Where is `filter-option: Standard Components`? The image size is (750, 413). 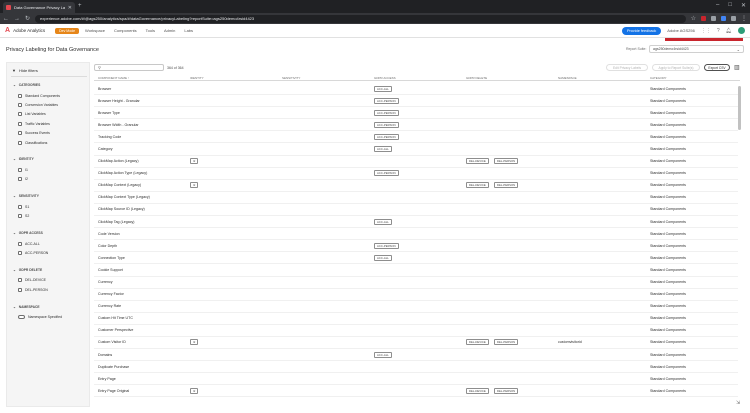
filter-option: Standard Components is located at coordinates (51, 95).